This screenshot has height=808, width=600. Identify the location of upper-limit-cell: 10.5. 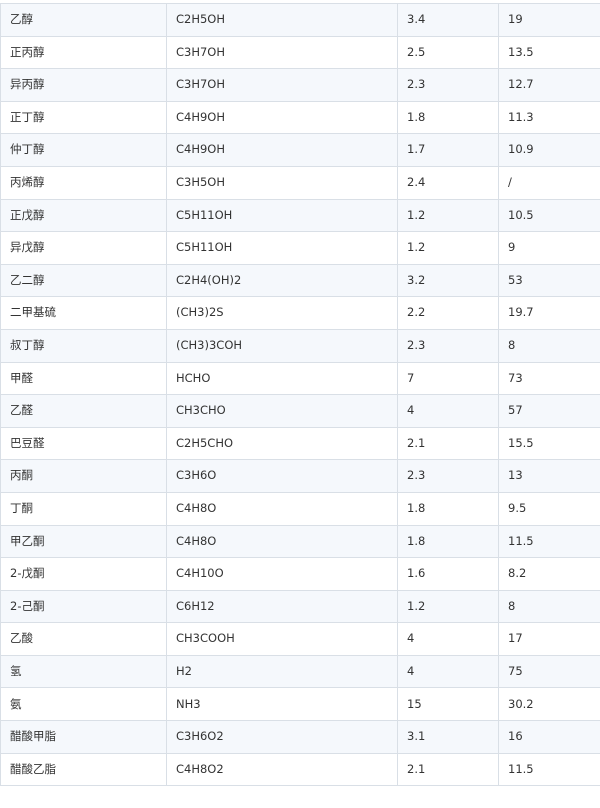
(549, 215).